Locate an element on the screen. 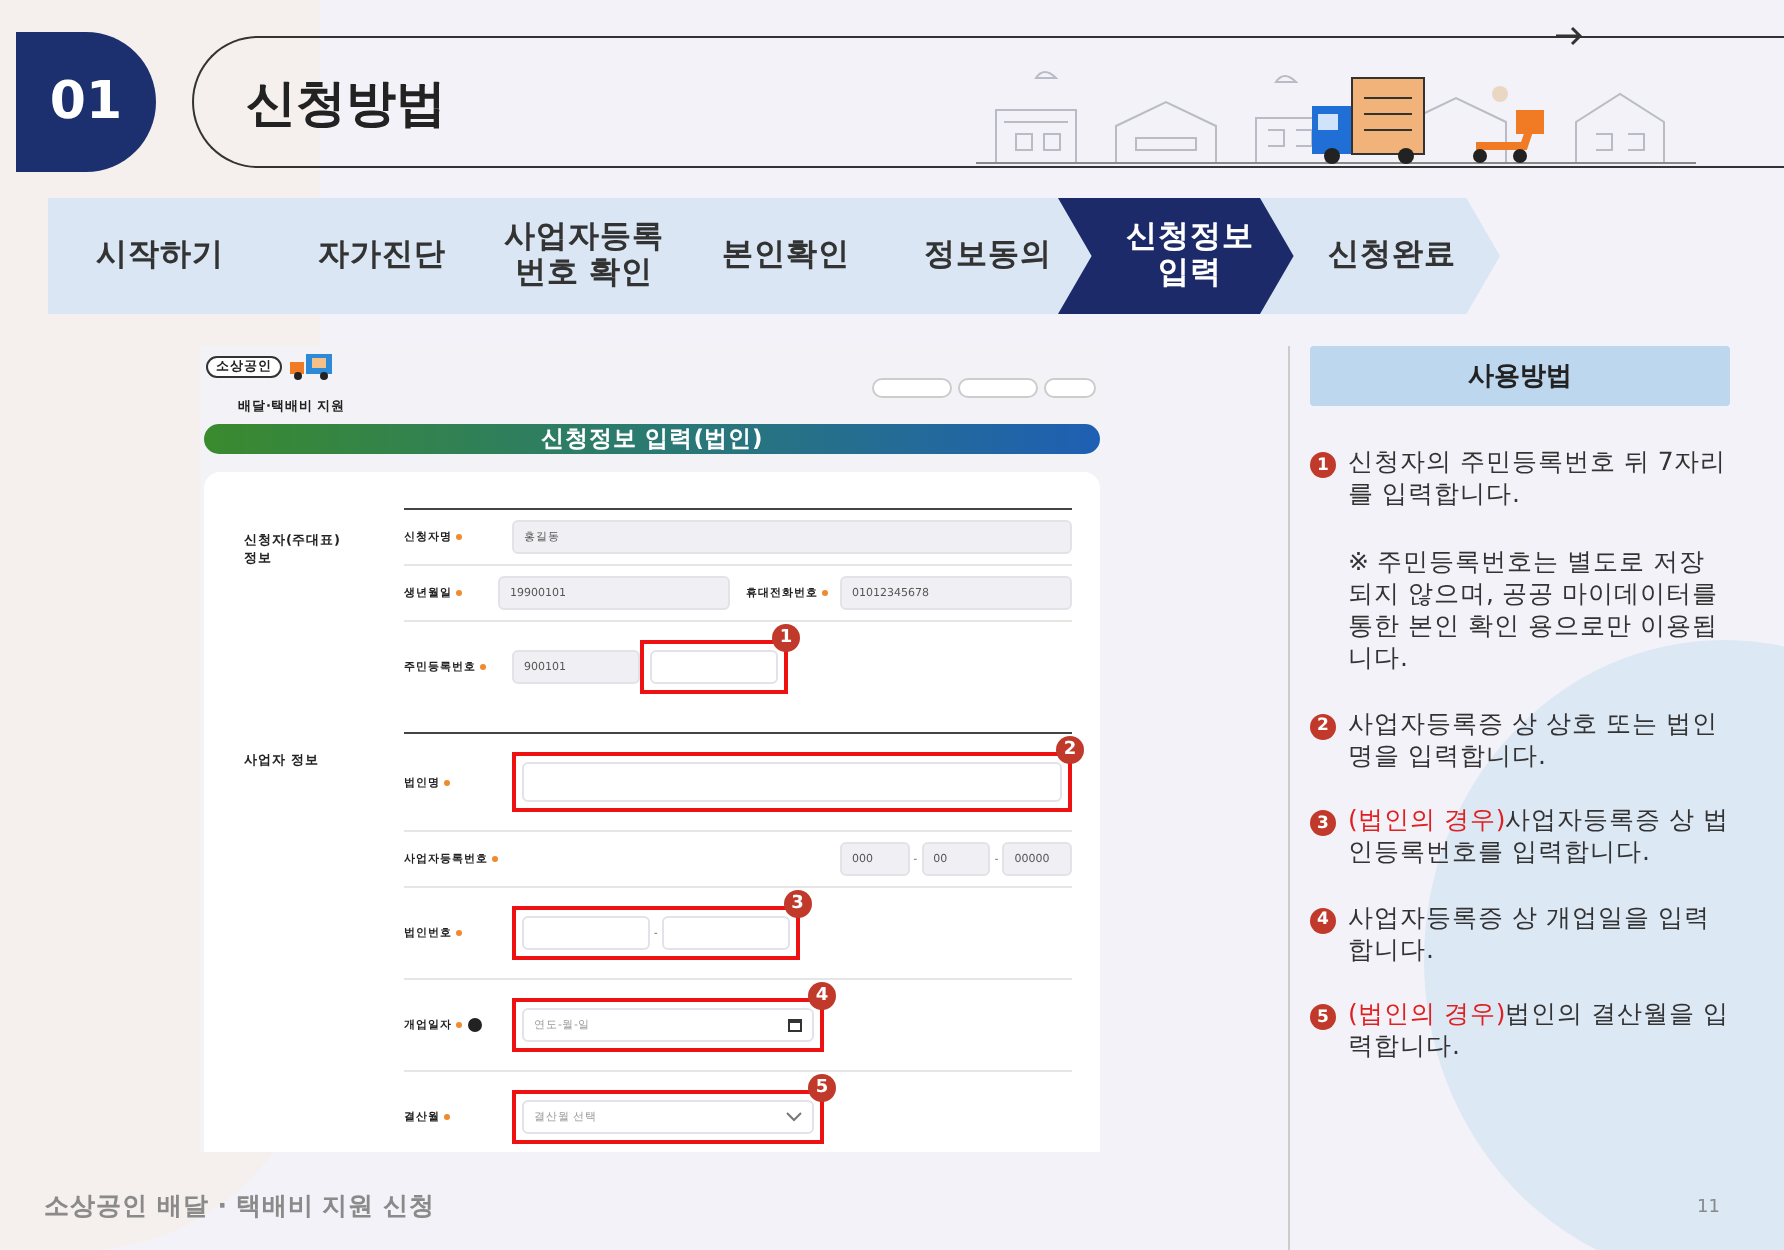  footer-text: 소상공인 배달 · 택배비 지원 신청 is located at coordinates (240, 1207).